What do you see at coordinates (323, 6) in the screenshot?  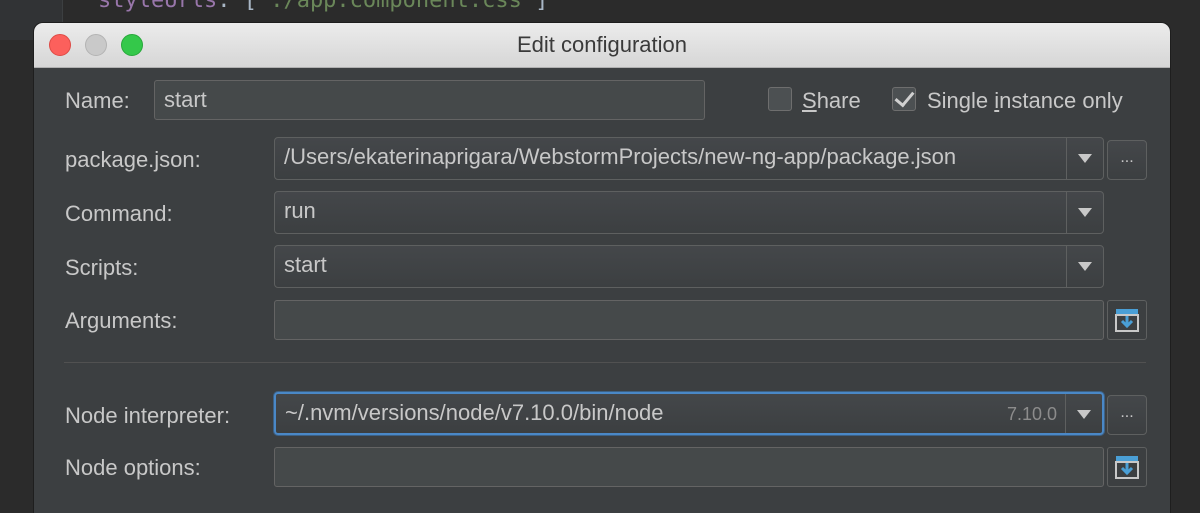 I see `code-line: styleUrls: ['./app.component.css']` at bounding box center [323, 6].